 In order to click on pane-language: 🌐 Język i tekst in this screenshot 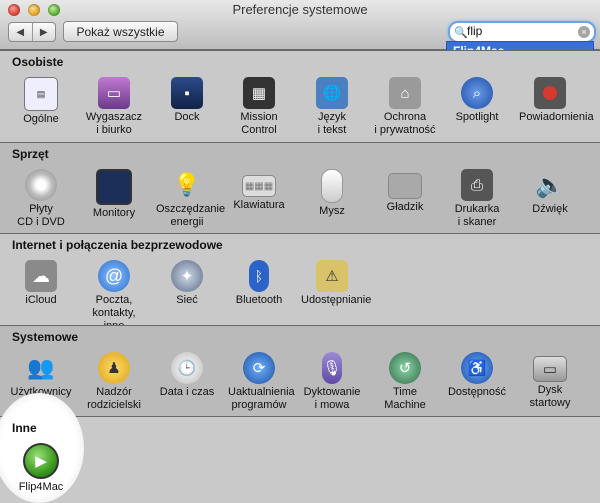, I will do `click(332, 107)`.